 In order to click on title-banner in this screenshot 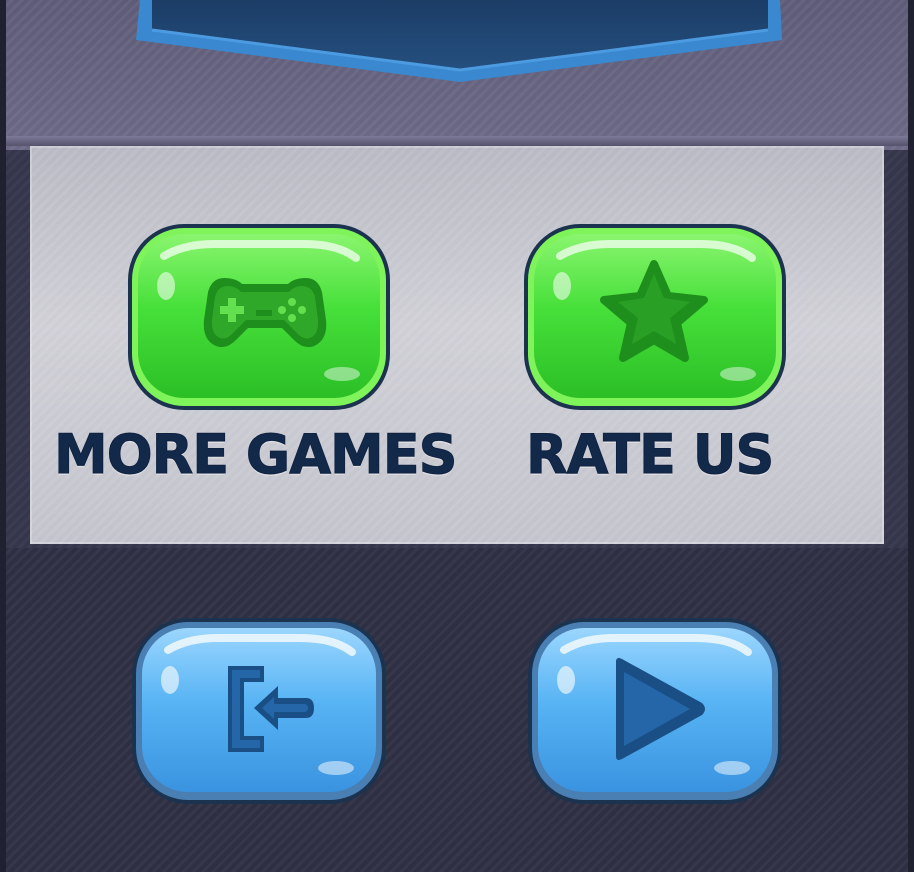, I will do `click(457, 45)`.